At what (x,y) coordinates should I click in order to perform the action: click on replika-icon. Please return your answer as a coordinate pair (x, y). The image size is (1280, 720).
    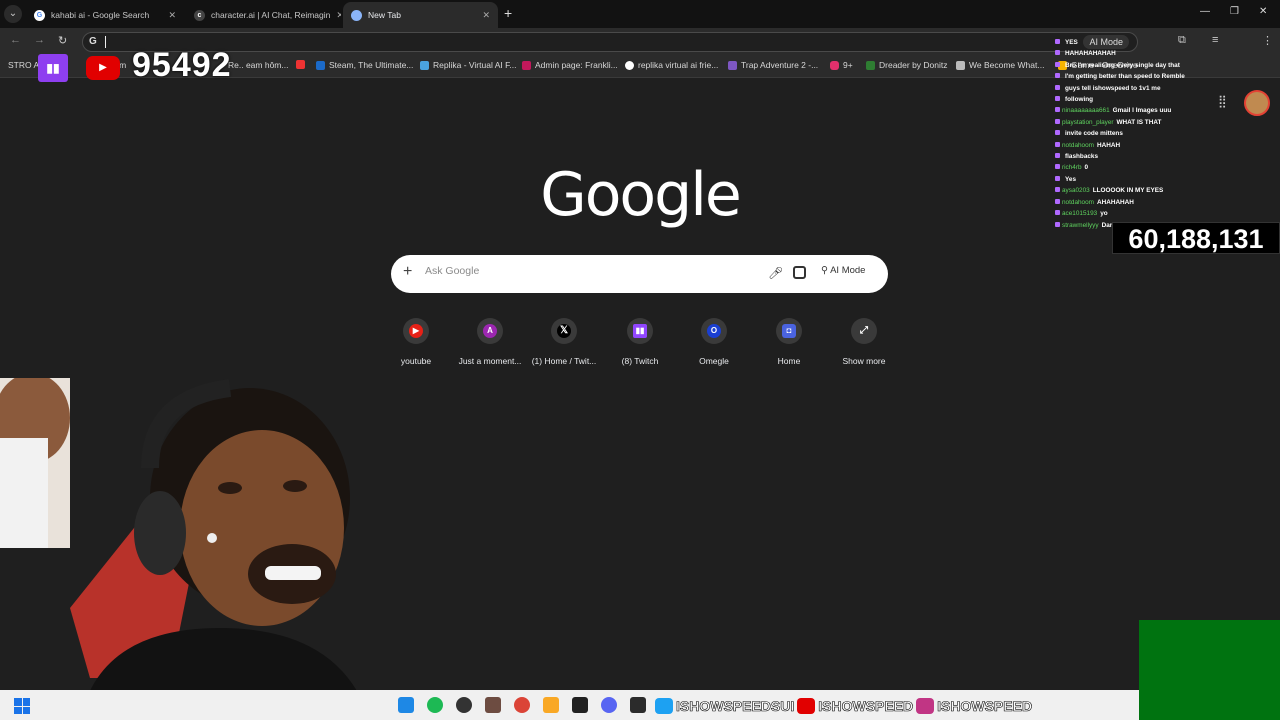
    Looking at the image, I should click on (424, 65).